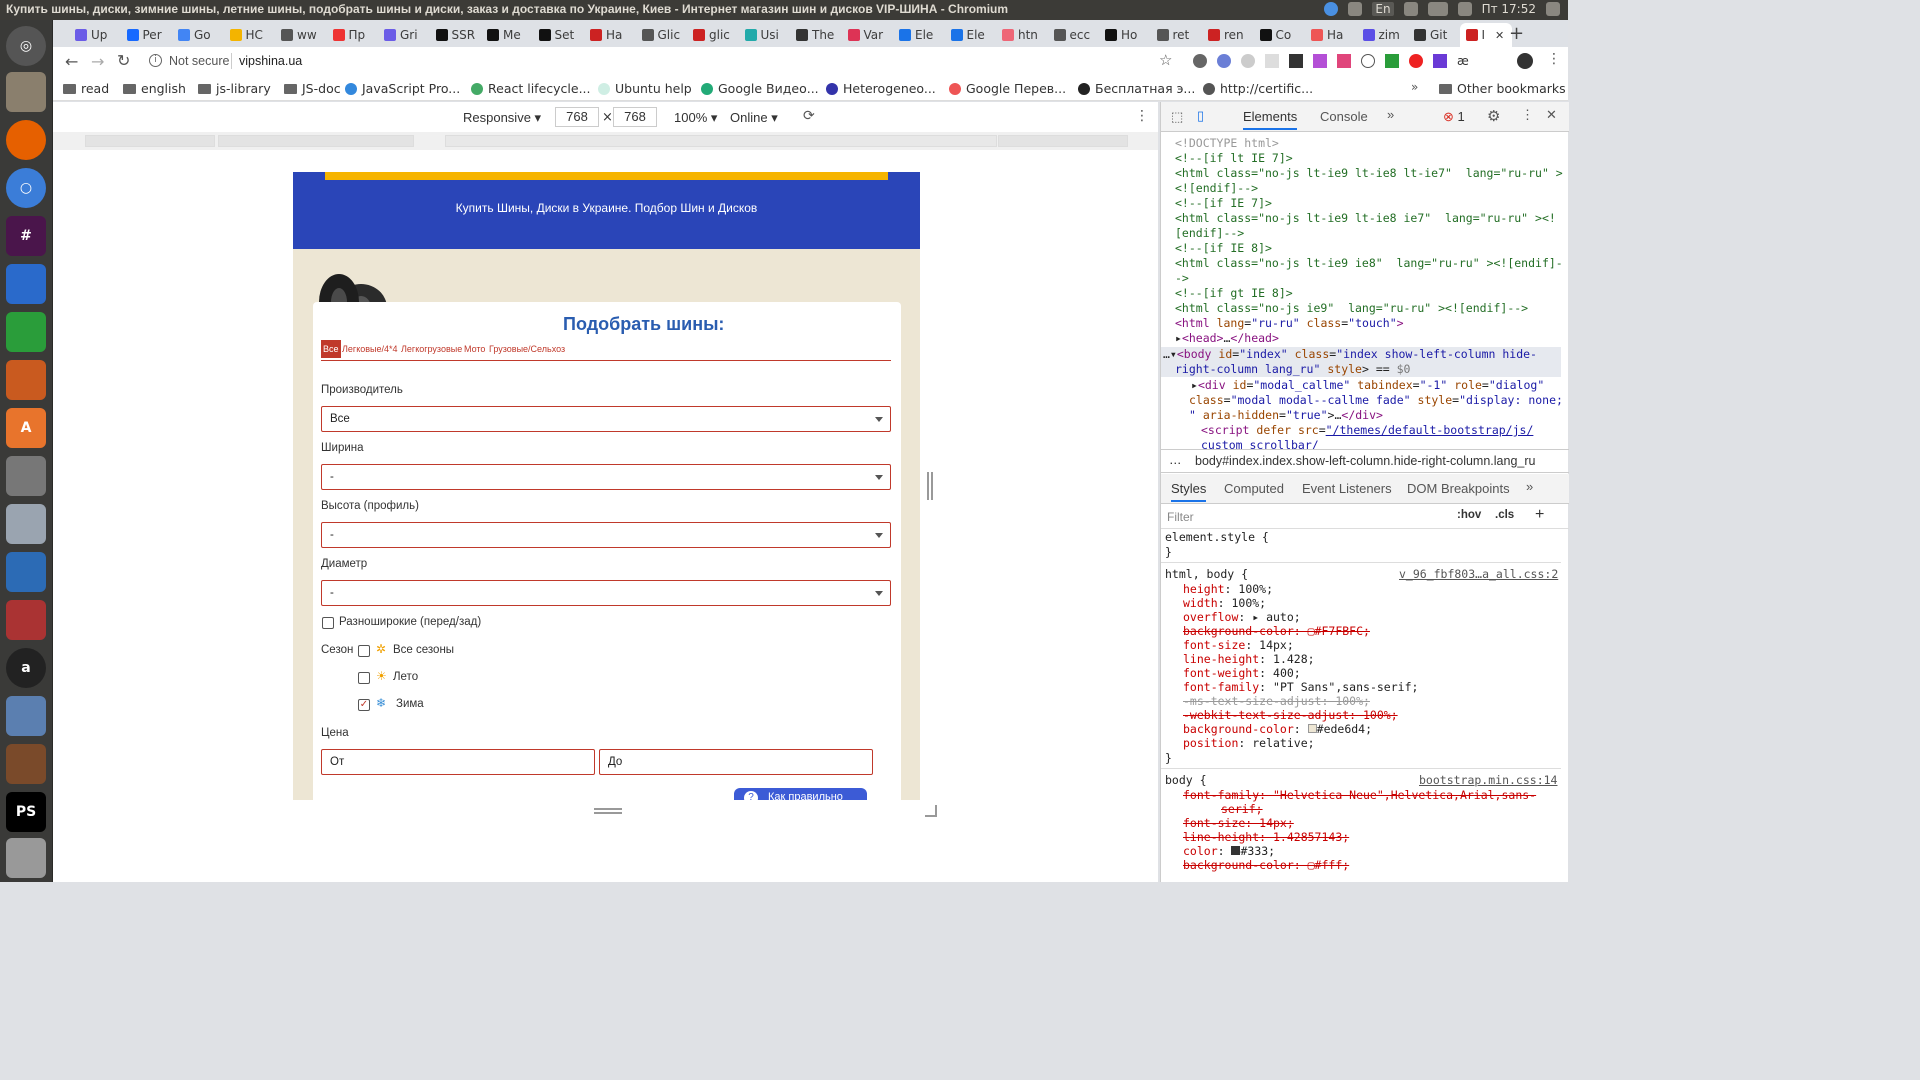  What do you see at coordinates (1434, 35) in the screenshot?
I see `browser-tab: Git` at bounding box center [1434, 35].